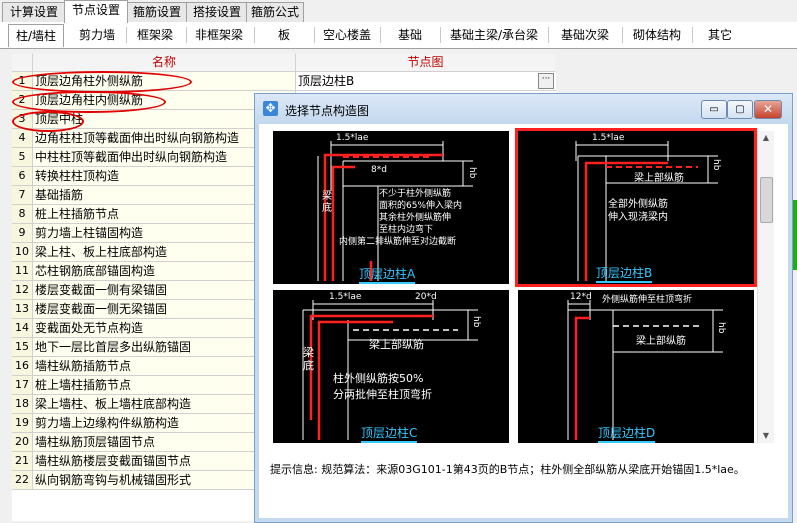 This screenshot has width=797, height=523. I want to click on row-number: 4, so click(22, 138).